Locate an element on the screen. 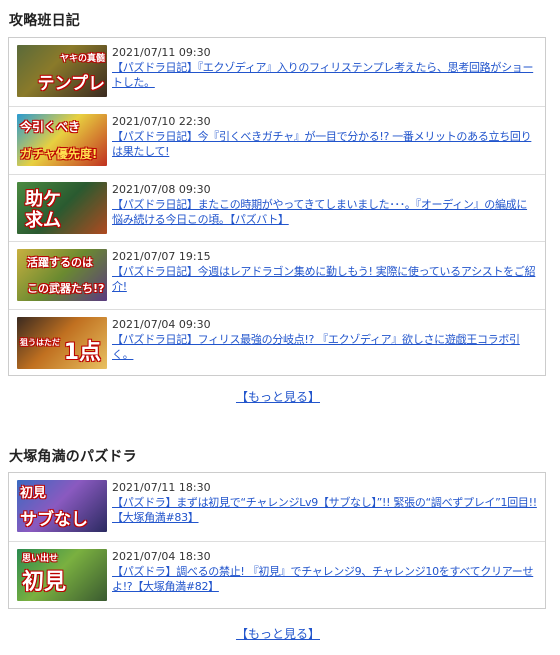 This screenshot has width=560, height=655. more-link-kouryakuhan: 【もっと見る】 is located at coordinates (278, 396).